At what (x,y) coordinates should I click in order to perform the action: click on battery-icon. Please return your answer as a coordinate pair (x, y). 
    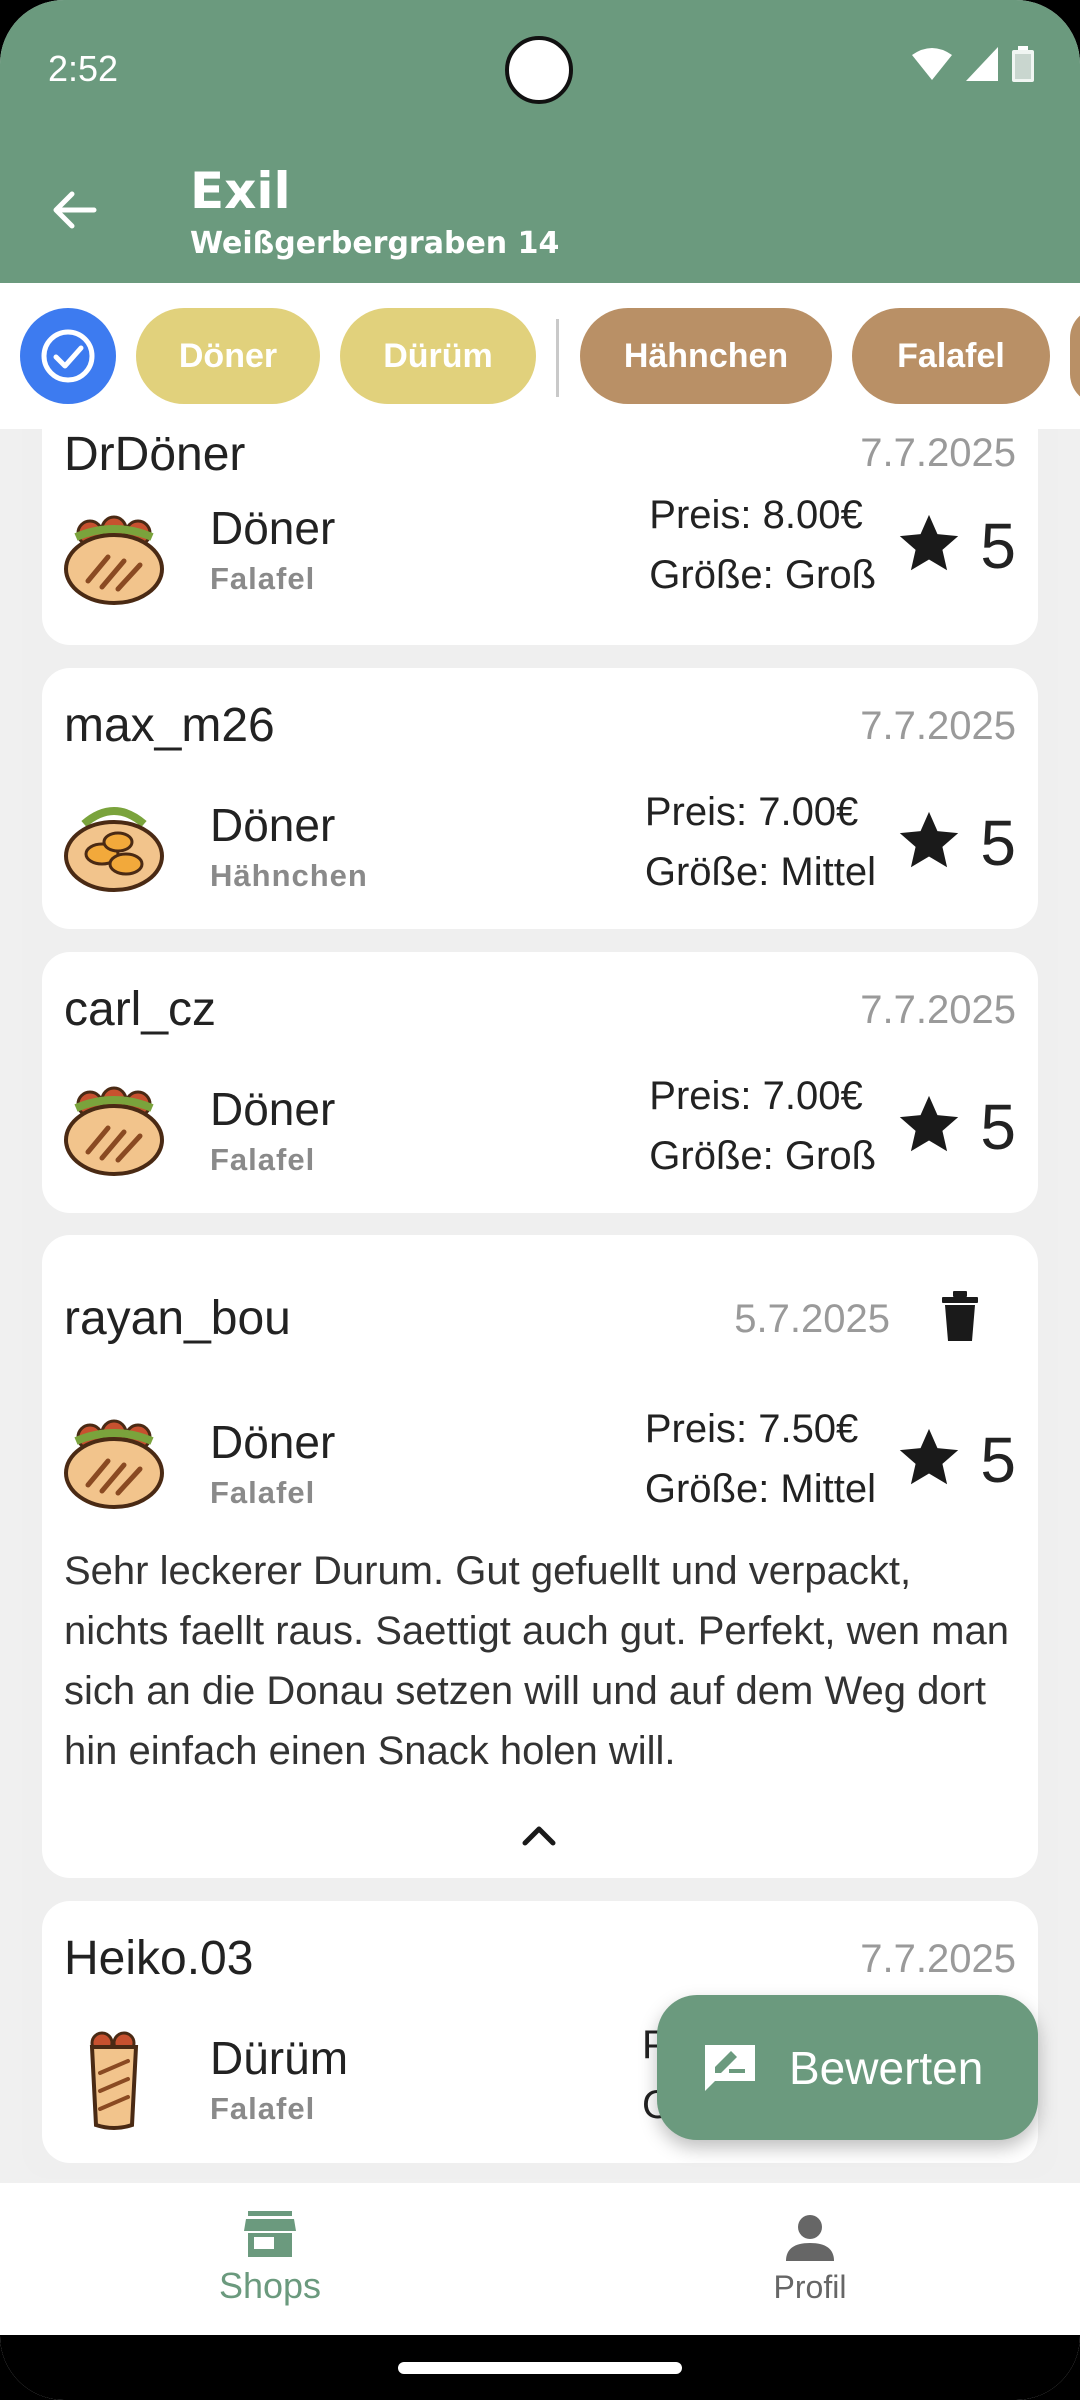
    Looking at the image, I should click on (1023, 64).